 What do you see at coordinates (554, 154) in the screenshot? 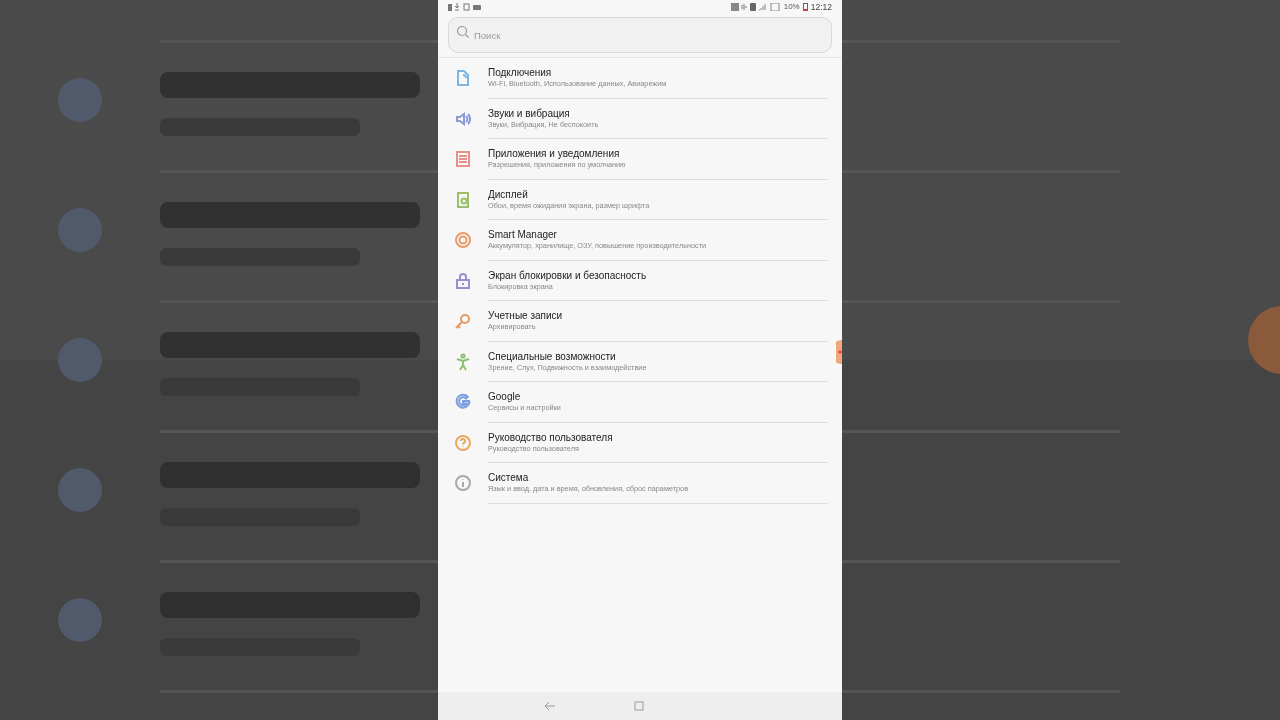
I see `item-title: Приложения и уведомления` at bounding box center [554, 154].